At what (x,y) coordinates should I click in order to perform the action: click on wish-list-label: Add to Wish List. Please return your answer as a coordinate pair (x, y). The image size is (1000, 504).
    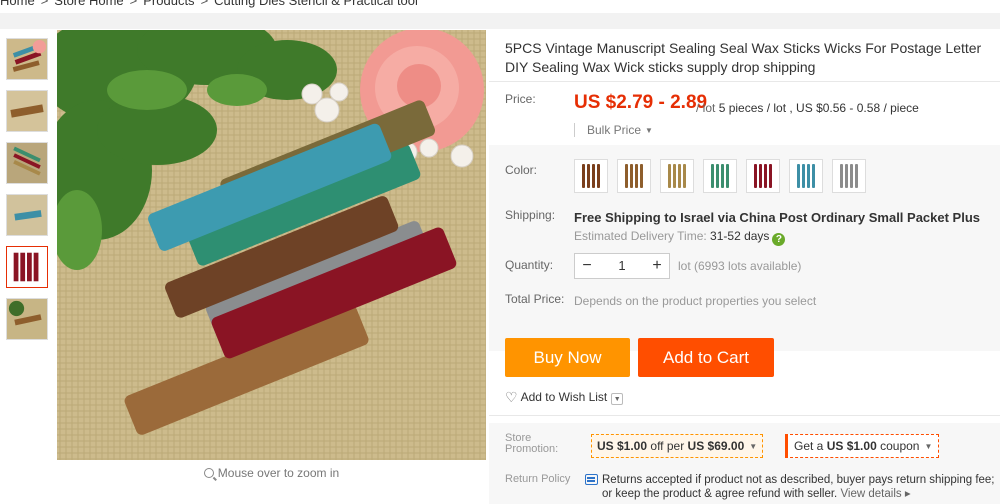
    Looking at the image, I should click on (564, 397).